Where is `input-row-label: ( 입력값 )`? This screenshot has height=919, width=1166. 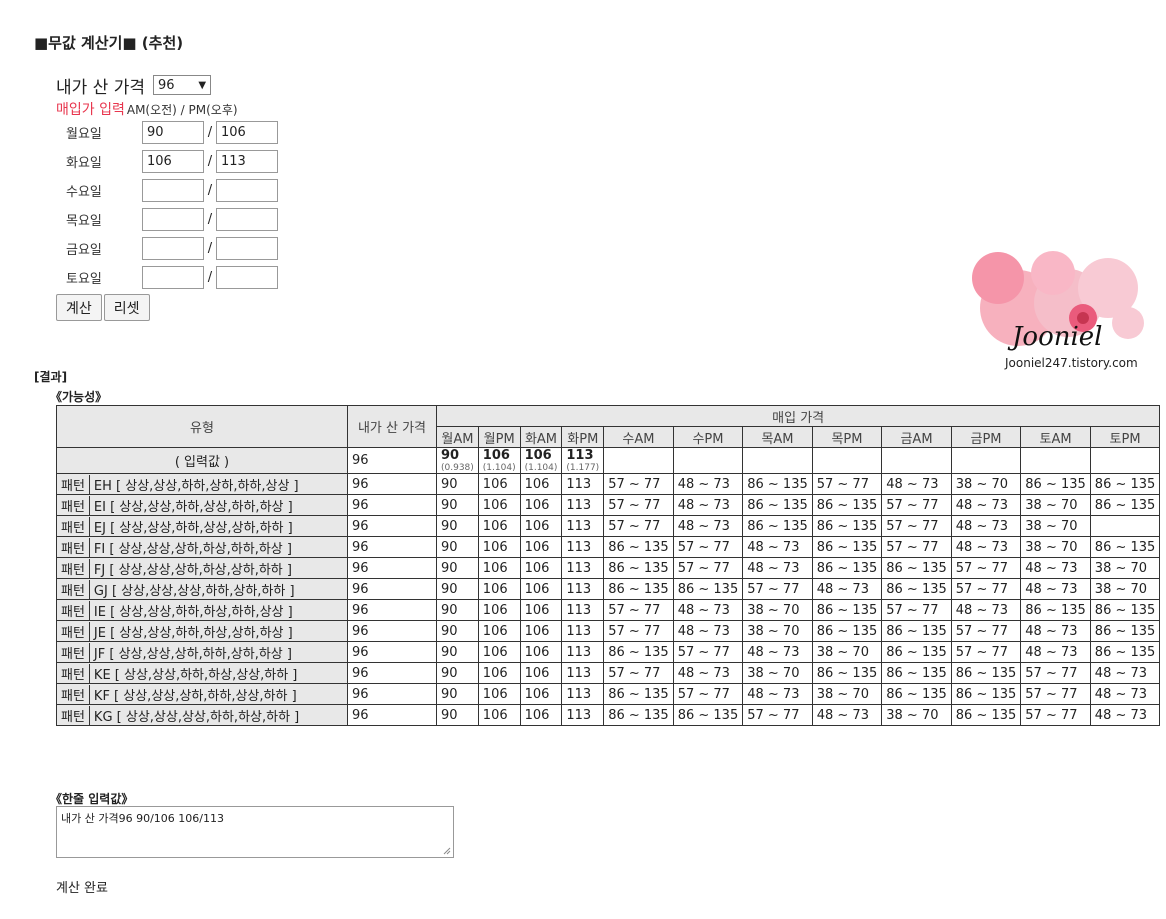
input-row-label: ( 입력값 ) is located at coordinates (202, 460).